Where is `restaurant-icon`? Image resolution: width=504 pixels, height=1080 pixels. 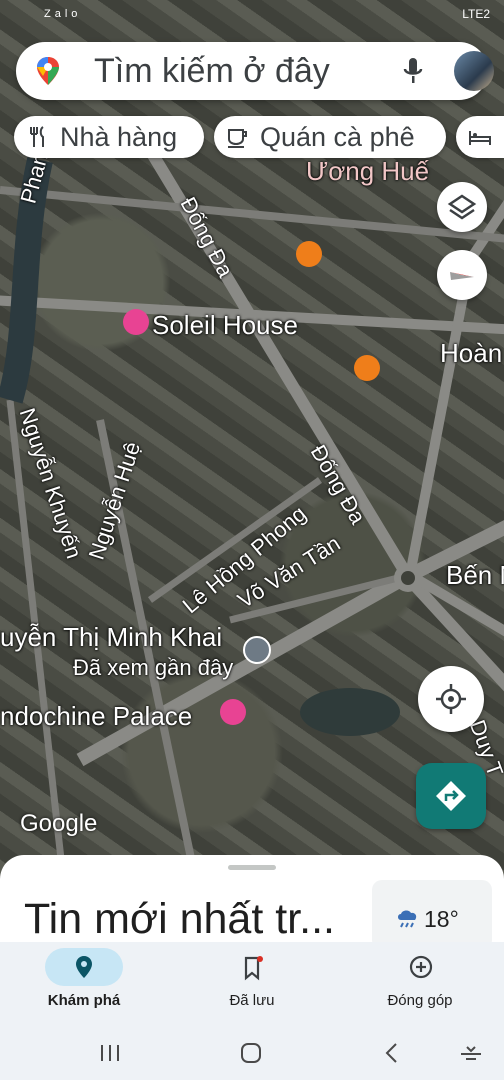
restaurant-icon is located at coordinates (37, 136).